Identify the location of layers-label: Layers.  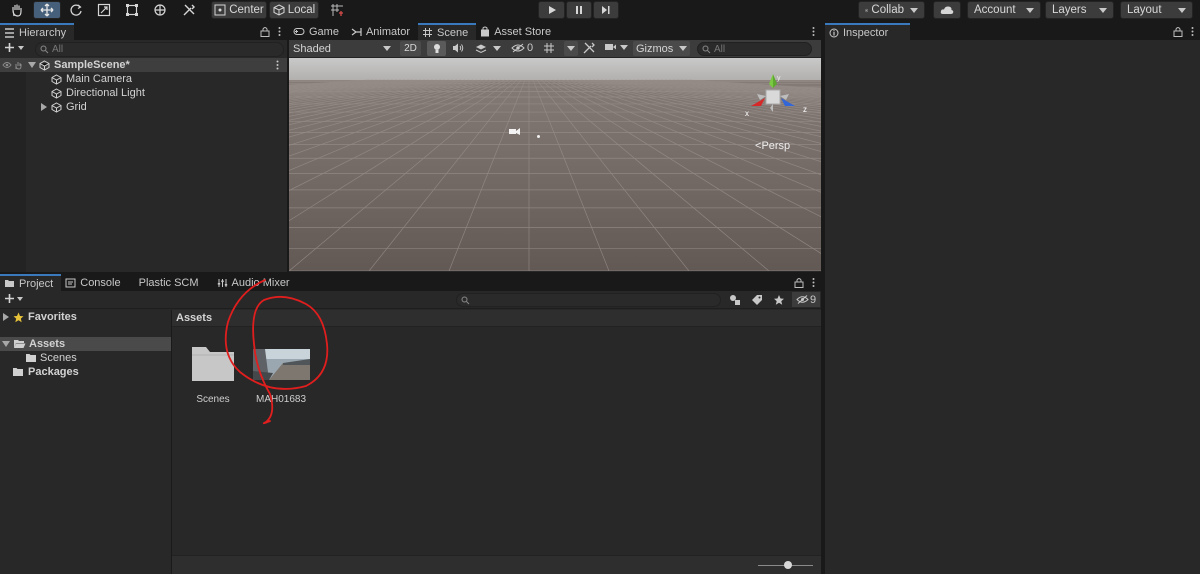
(1069, 10).